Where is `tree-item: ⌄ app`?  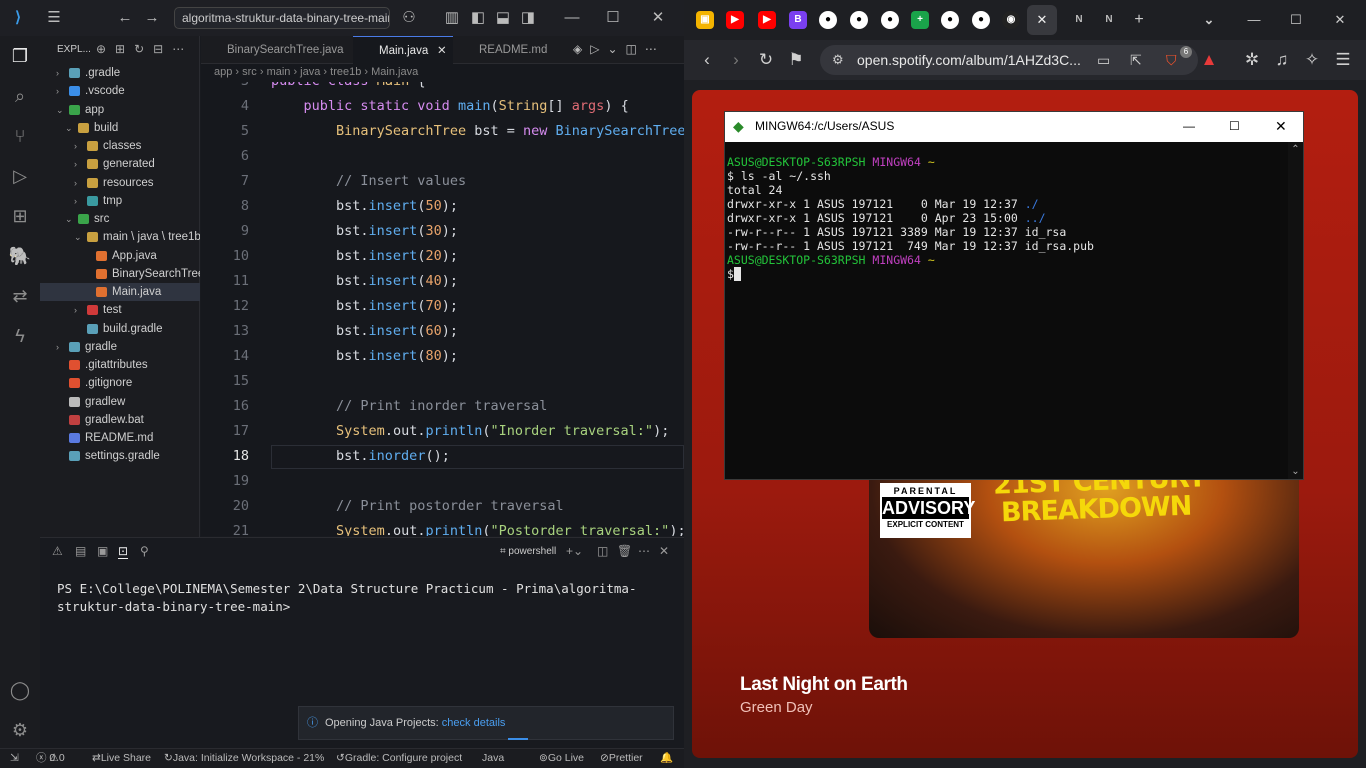
tree-item: ⌄ app is located at coordinates (120, 110).